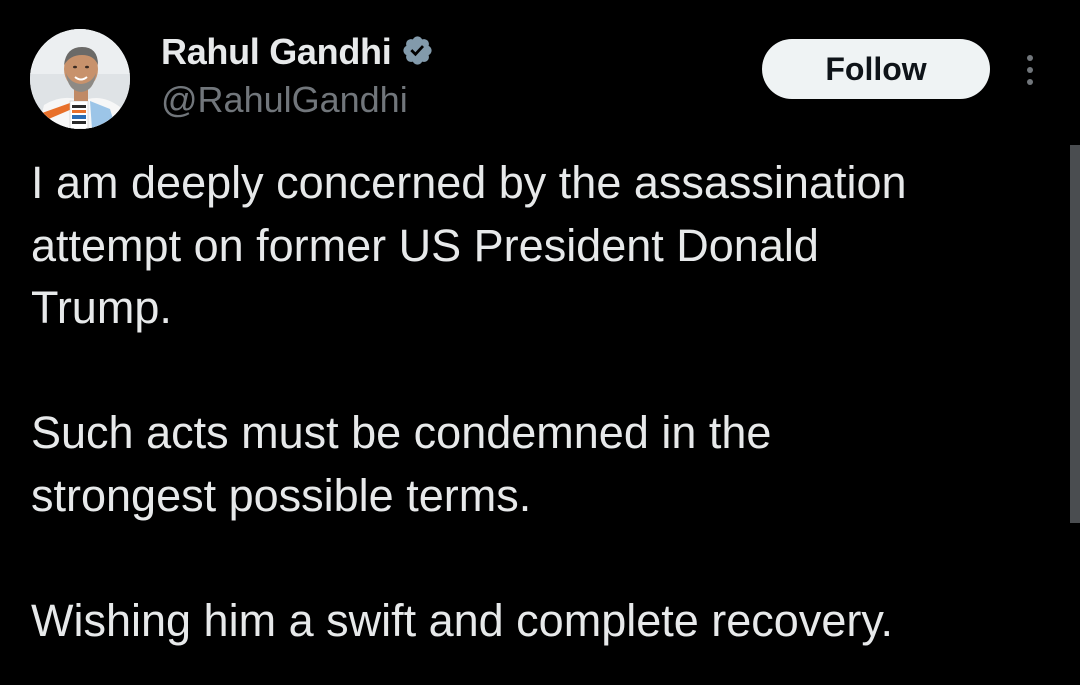  I want to click on author-handle: @RahulGandhi, so click(284, 100).